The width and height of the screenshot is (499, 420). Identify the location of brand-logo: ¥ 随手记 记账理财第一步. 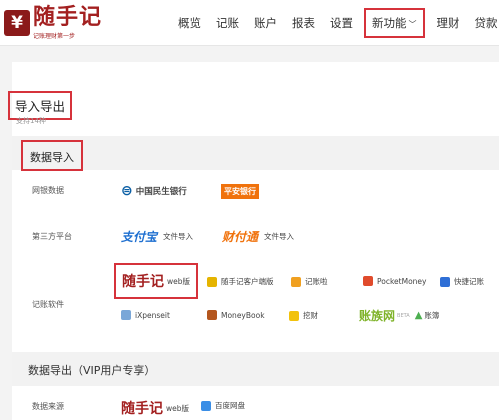
(53, 23).